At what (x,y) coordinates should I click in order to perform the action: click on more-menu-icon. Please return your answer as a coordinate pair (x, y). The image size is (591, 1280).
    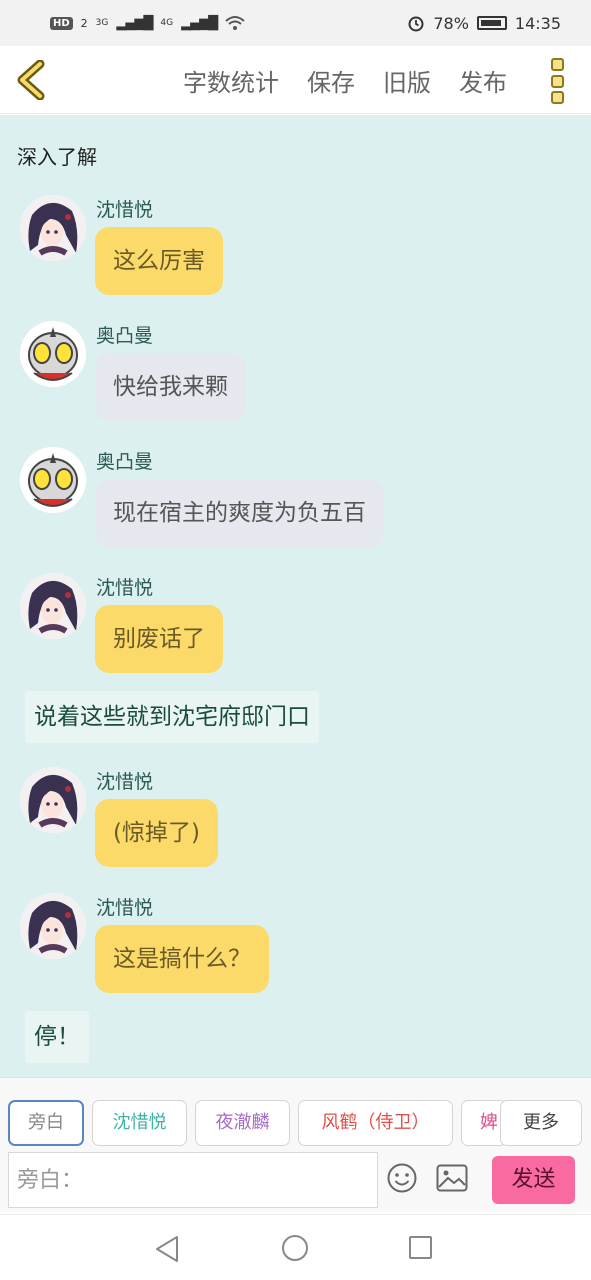
    Looking at the image, I should click on (559, 81).